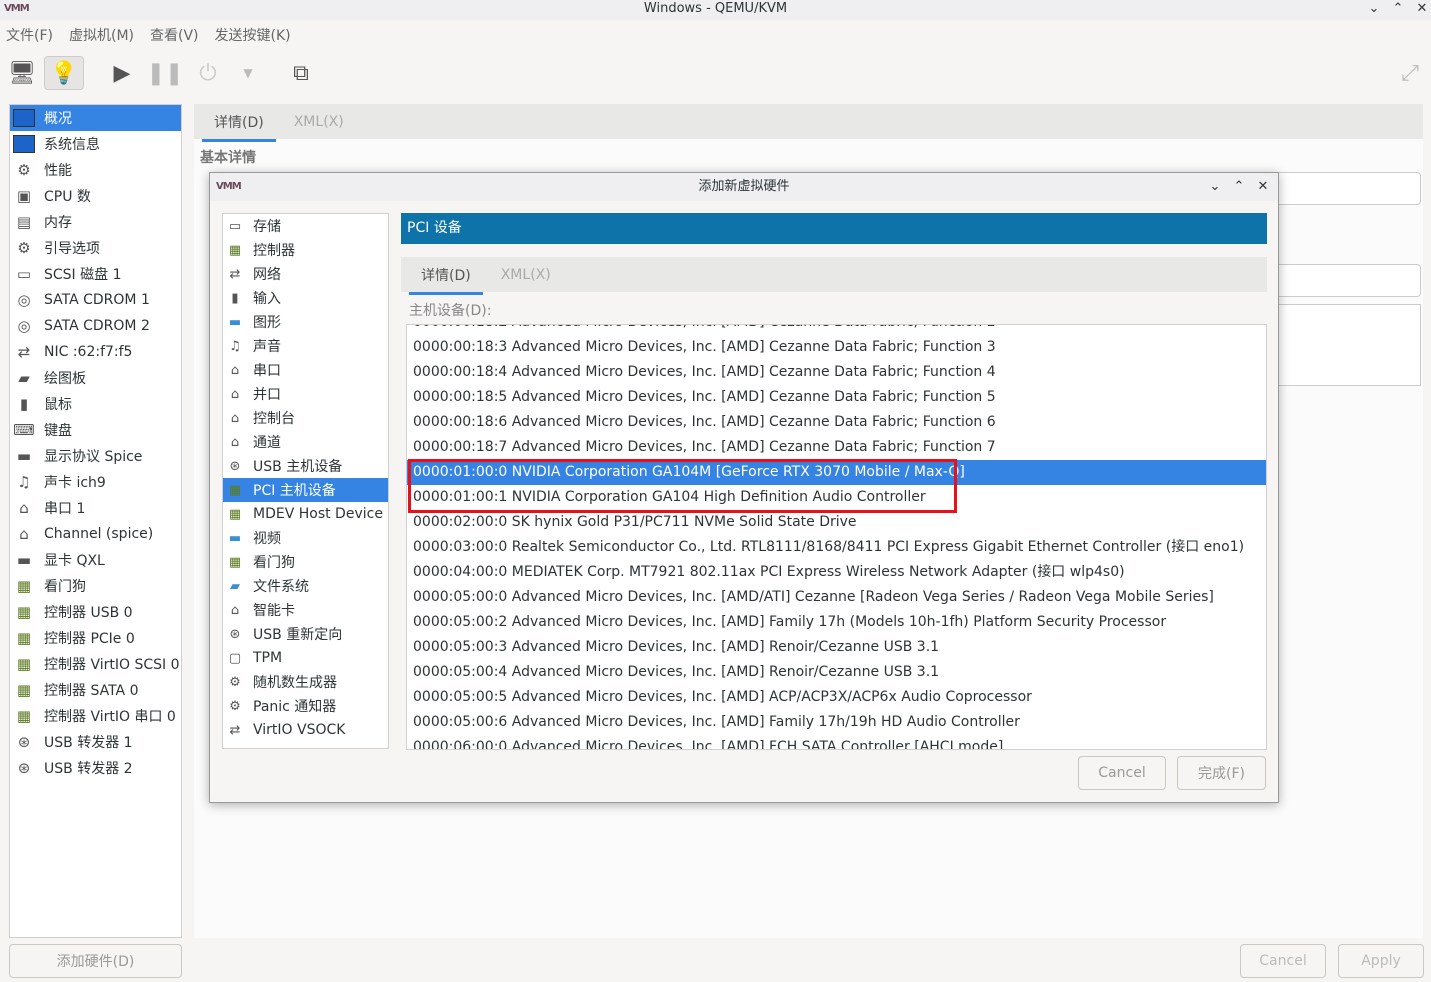 This screenshot has height=982, width=1431. I want to click on sidebar-item: ▦ 控制器 SATA 0, so click(95, 690).